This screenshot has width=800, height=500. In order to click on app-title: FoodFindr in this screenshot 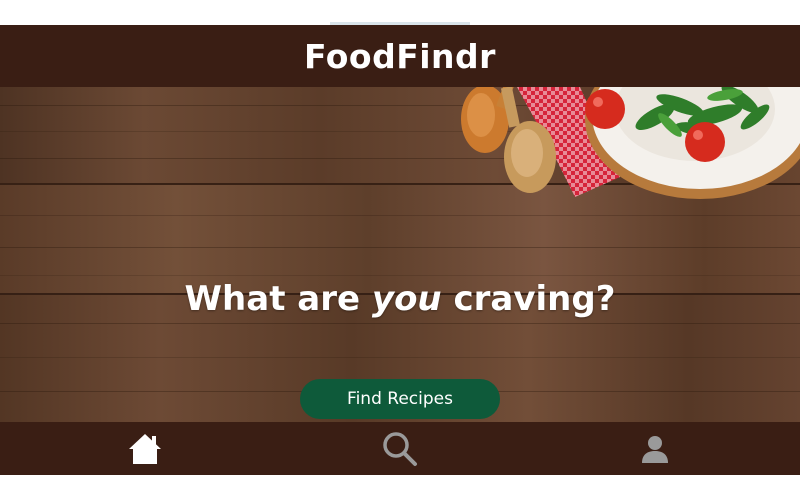, I will do `click(400, 56)`.